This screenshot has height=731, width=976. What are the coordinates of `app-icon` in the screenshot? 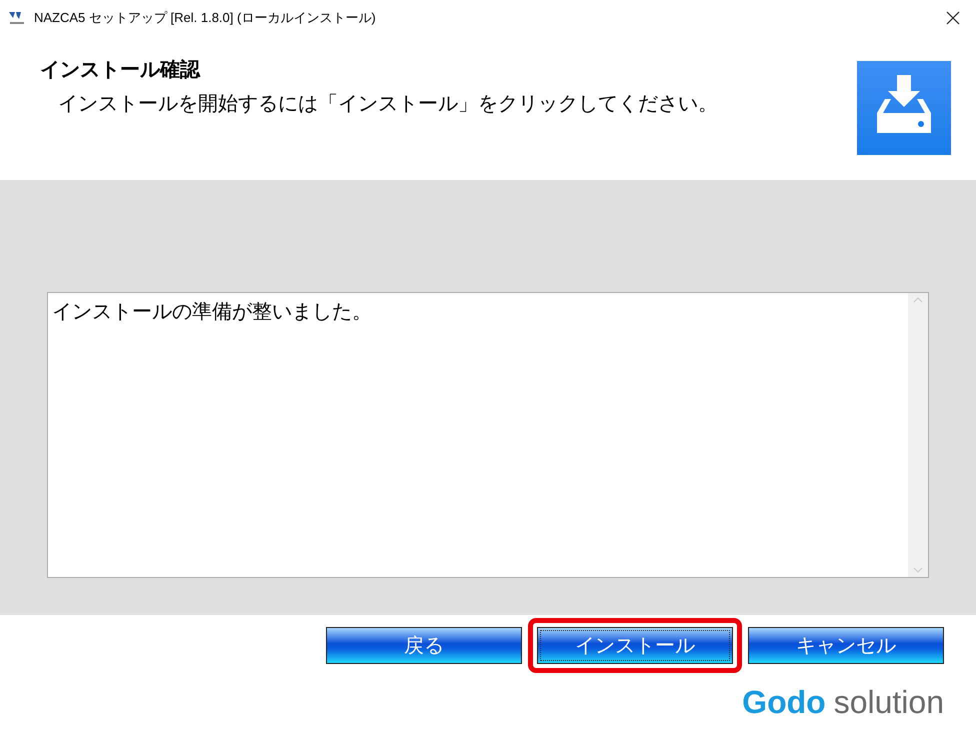 It's located at (17, 18).